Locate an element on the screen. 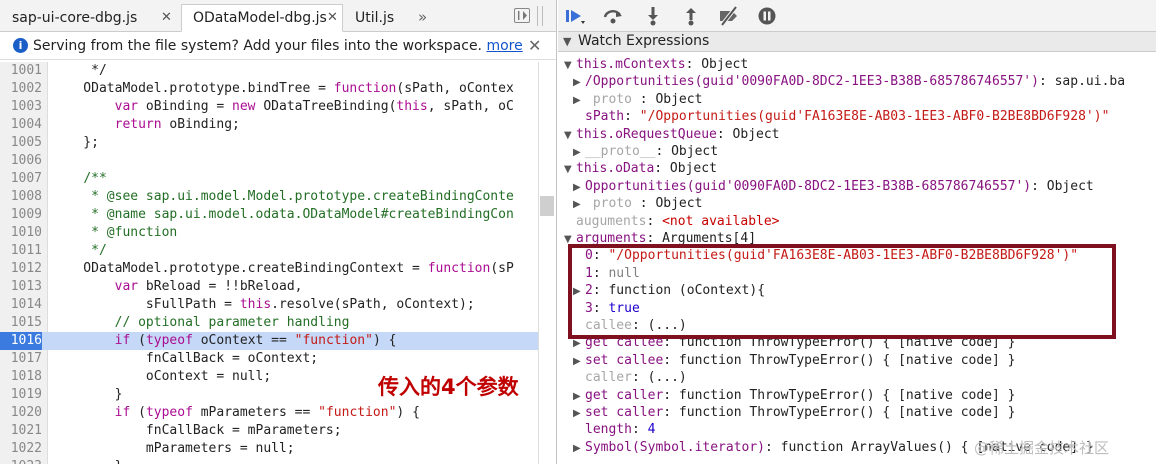 Image resolution: width=1156 pixels, height=464 pixels. watch-item-text: this.oData: Object is located at coordinates (646, 169).